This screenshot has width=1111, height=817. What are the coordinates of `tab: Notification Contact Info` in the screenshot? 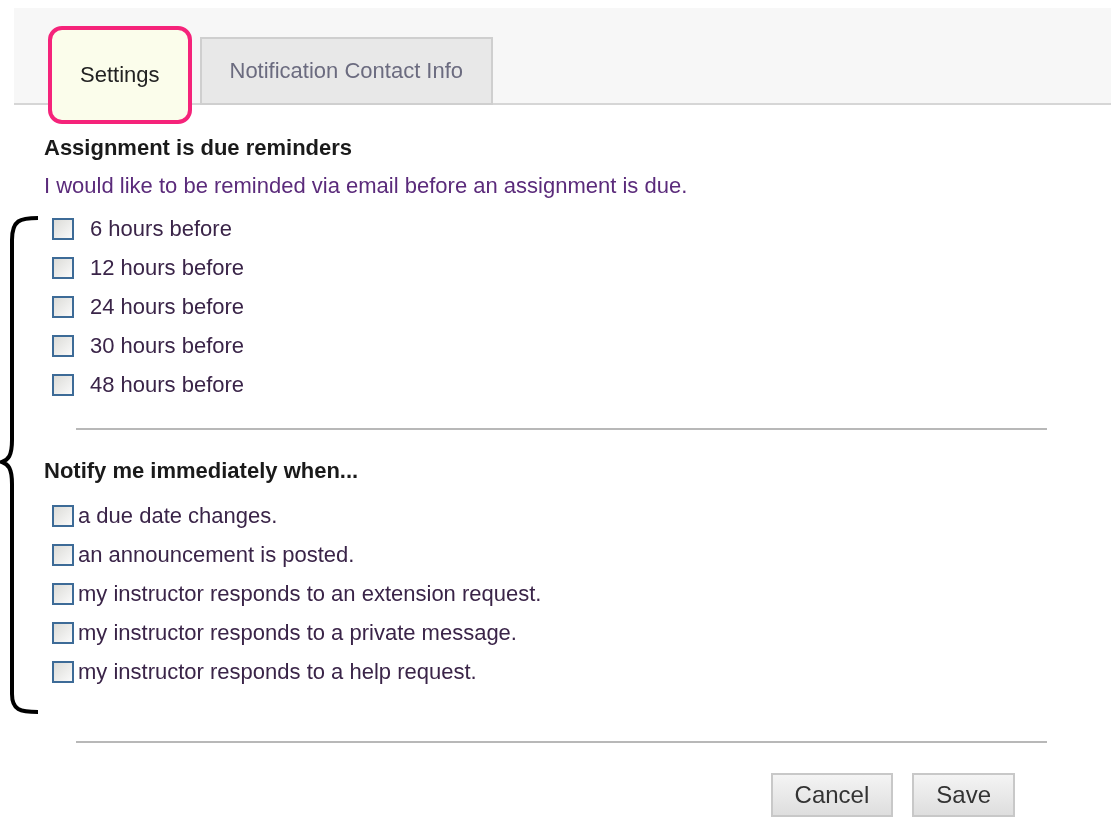 It's located at (346, 71).